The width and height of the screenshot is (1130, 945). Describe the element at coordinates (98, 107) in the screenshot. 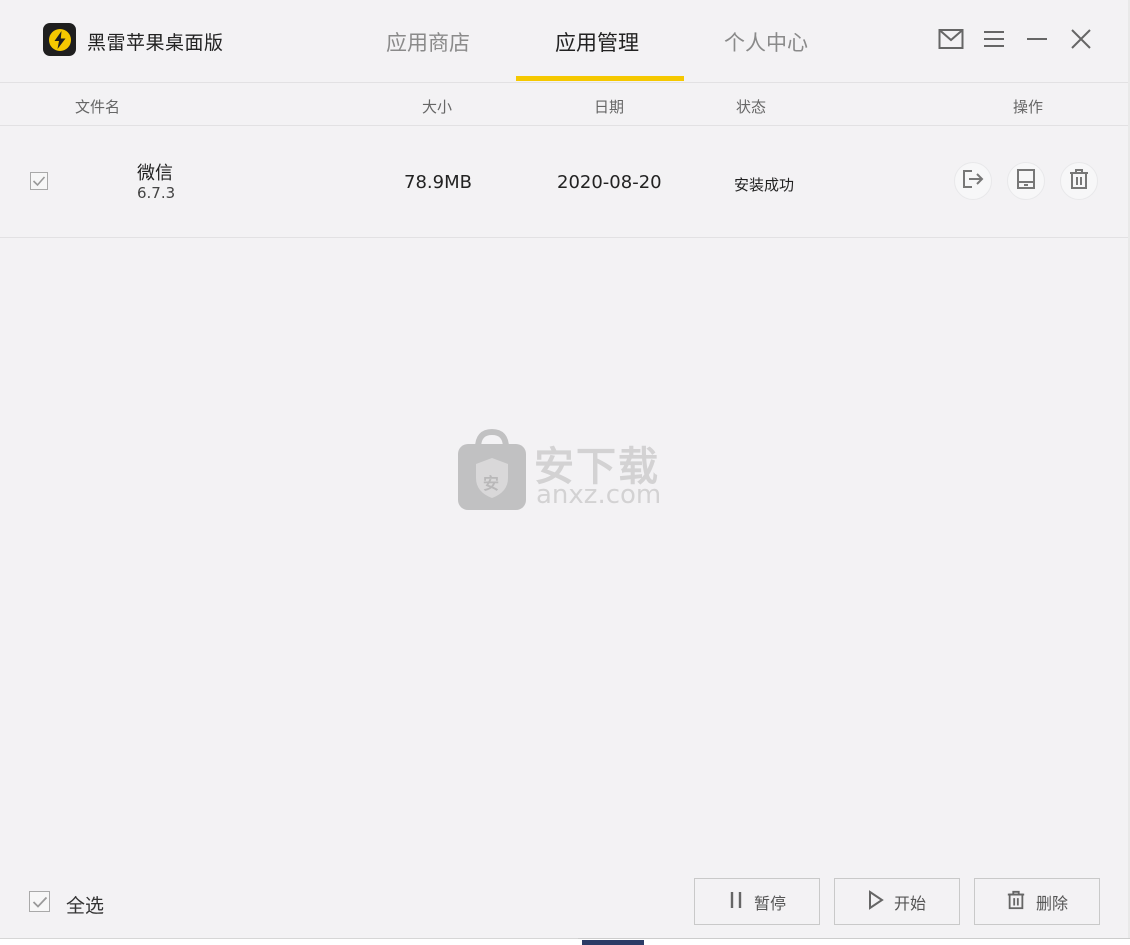

I see `column-filename: 文件名` at that location.